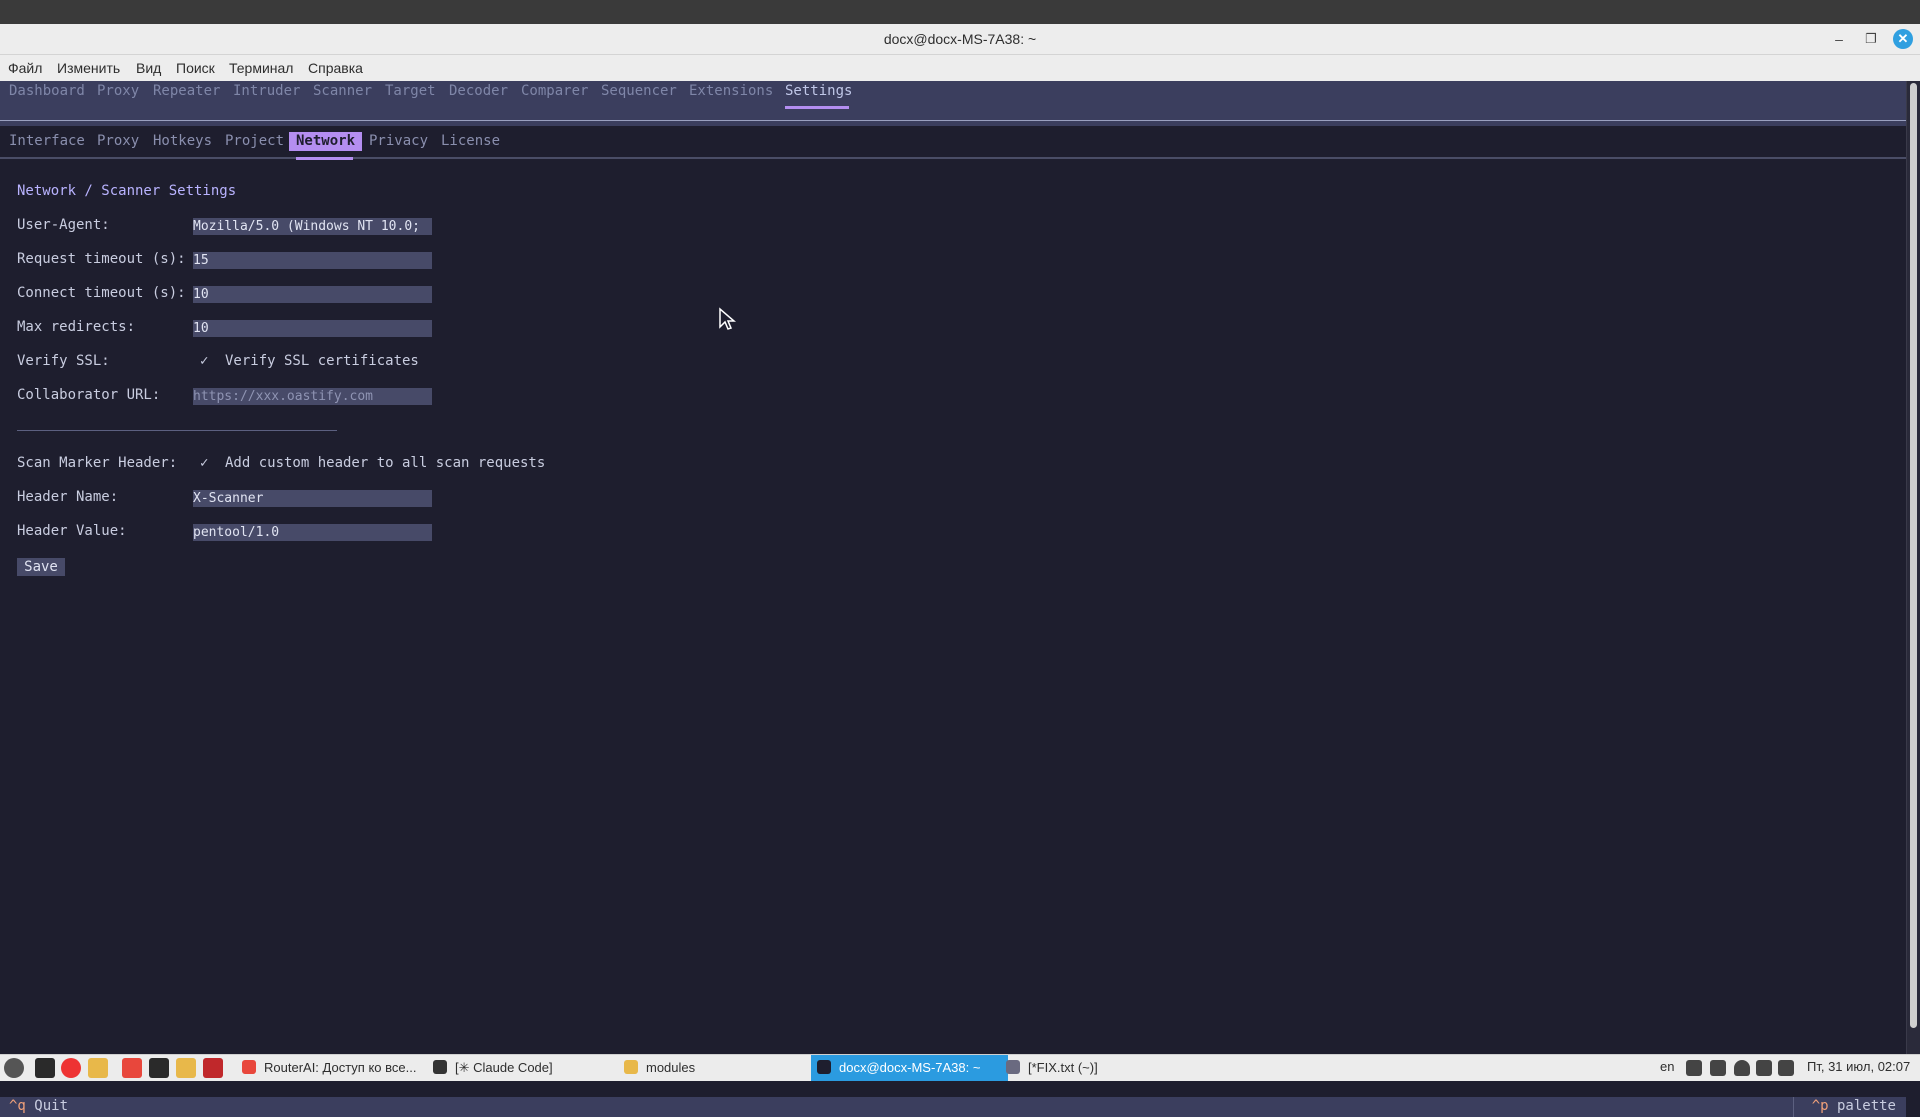  What do you see at coordinates (45, 1068) in the screenshot?
I see `terminal-launcher-icon` at bounding box center [45, 1068].